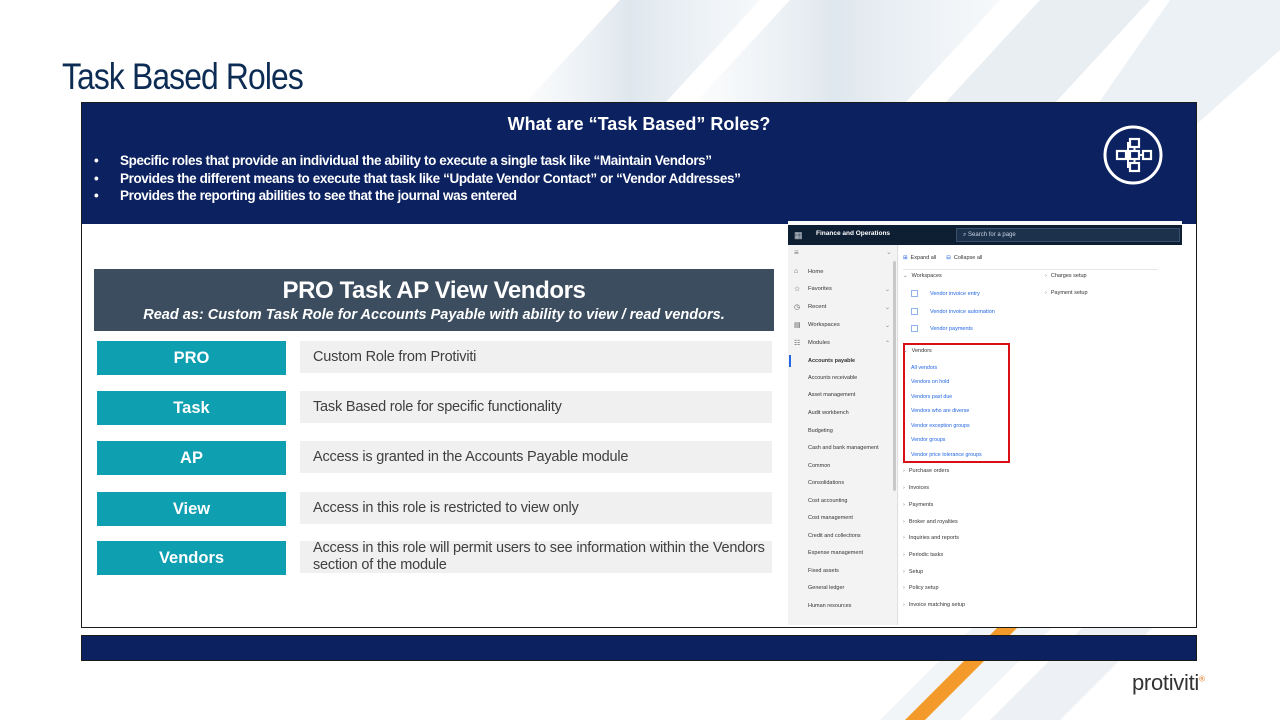 The image size is (1280, 720). What do you see at coordinates (829, 606) in the screenshot?
I see `module-item: Human resources` at bounding box center [829, 606].